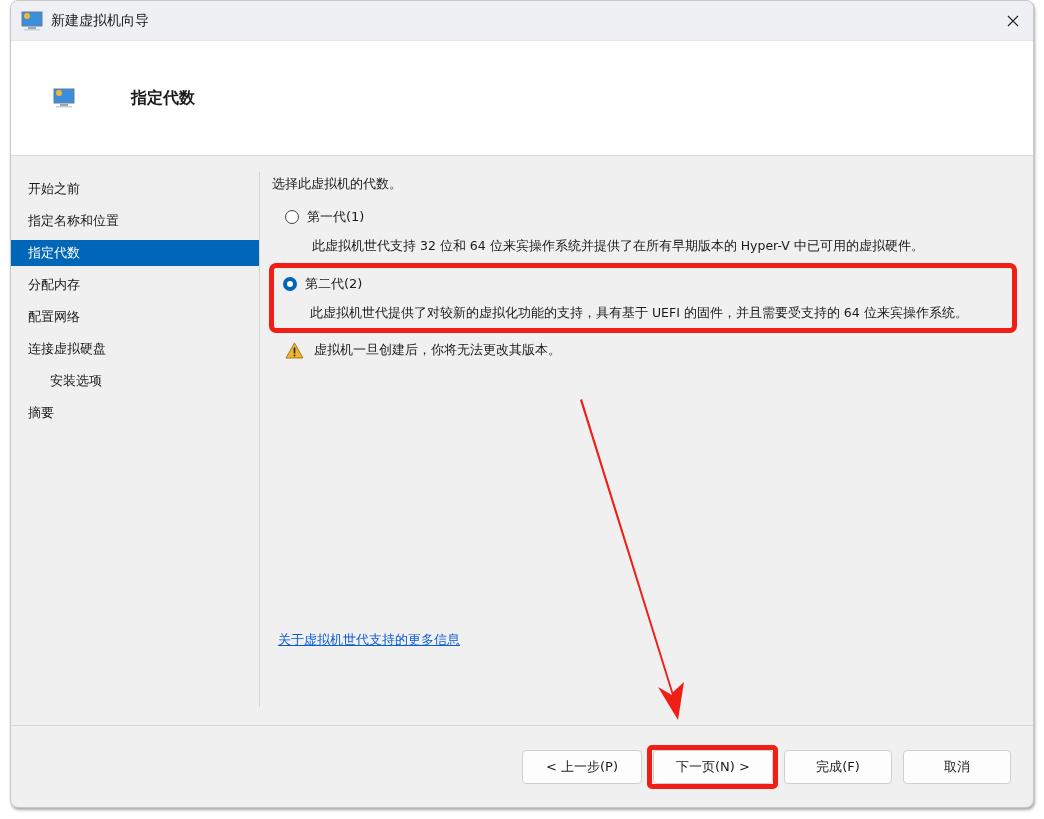  Describe the element at coordinates (100, 20) in the screenshot. I see `window-title: 新建虚拟机向导` at that location.